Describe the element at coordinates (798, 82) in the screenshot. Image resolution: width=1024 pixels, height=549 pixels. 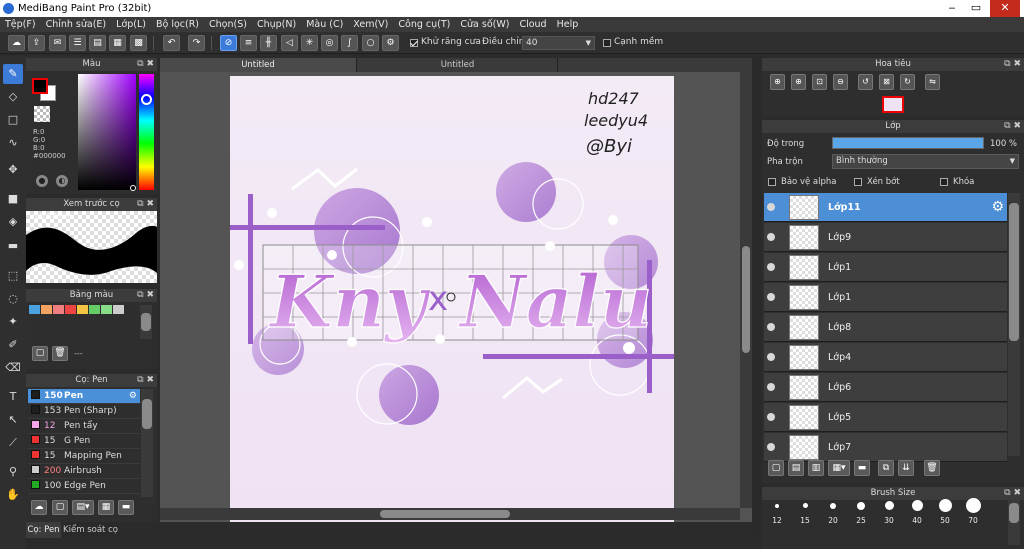
I see `zoom-actual-icon: ⊕` at that location.